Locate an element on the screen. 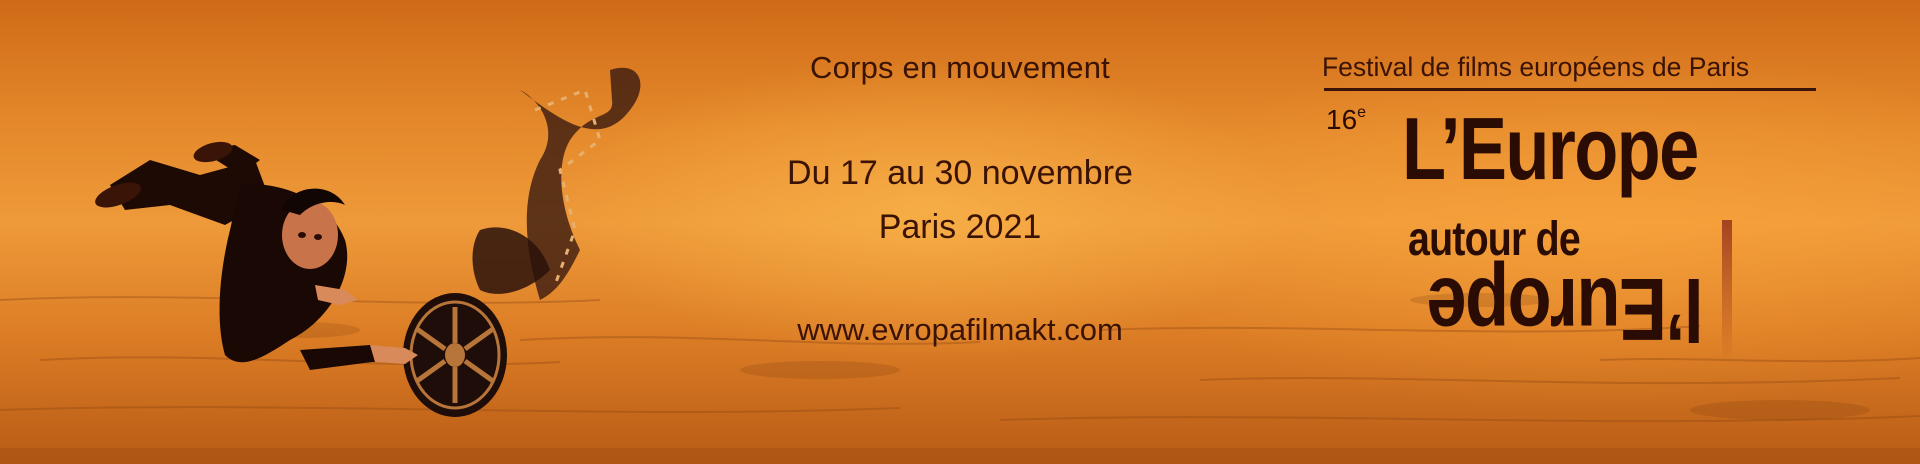 This screenshot has height=464, width=1920. logo-title-line2: autour de is located at coordinates (1494, 239).